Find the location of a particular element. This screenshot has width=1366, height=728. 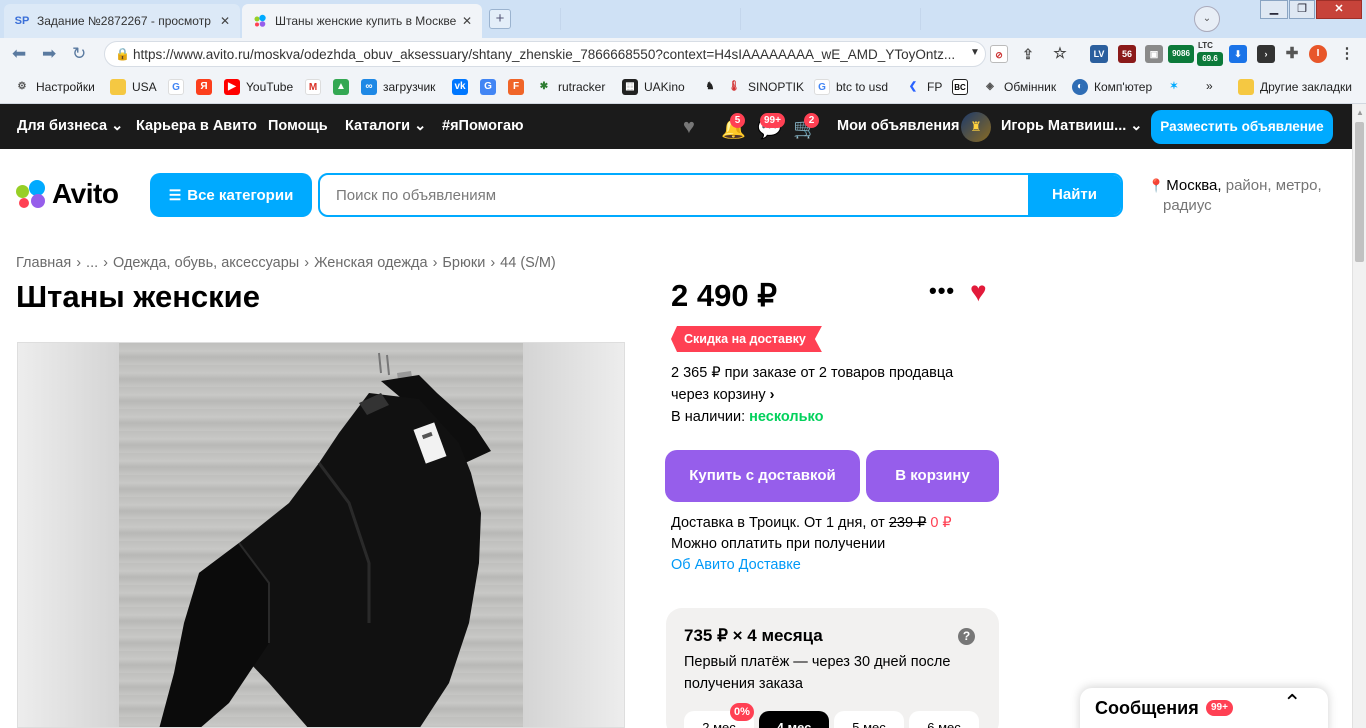

bookmark-fp: ❮ FP is located at coordinates (924, 87).